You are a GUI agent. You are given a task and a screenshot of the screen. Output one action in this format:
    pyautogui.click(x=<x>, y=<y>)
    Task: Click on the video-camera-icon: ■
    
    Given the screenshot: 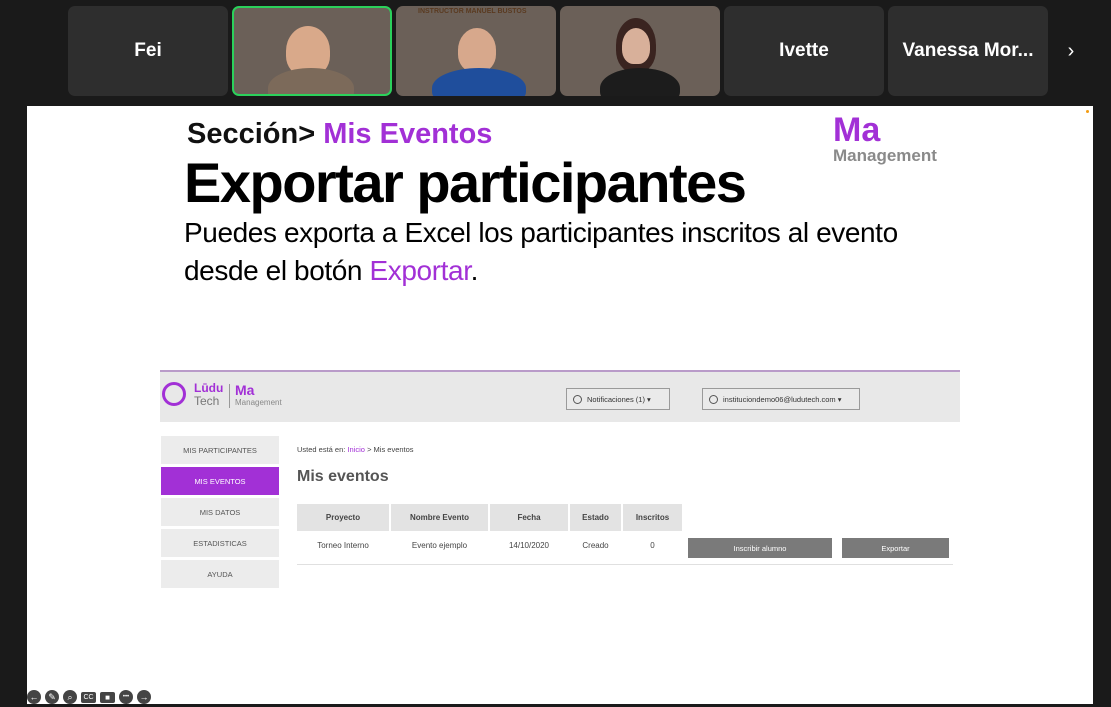 What is the action you would take?
    pyautogui.click(x=107, y=697)
    